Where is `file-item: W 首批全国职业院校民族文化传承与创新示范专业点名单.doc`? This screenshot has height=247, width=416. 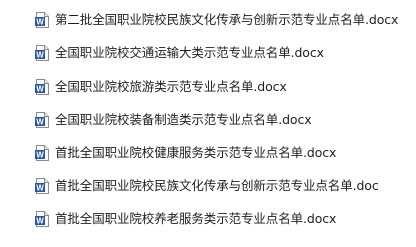
file-item: W 首批全国职业院校民族文化传承与创新示范专业点名单.doc is located at coordinates (208, 186).